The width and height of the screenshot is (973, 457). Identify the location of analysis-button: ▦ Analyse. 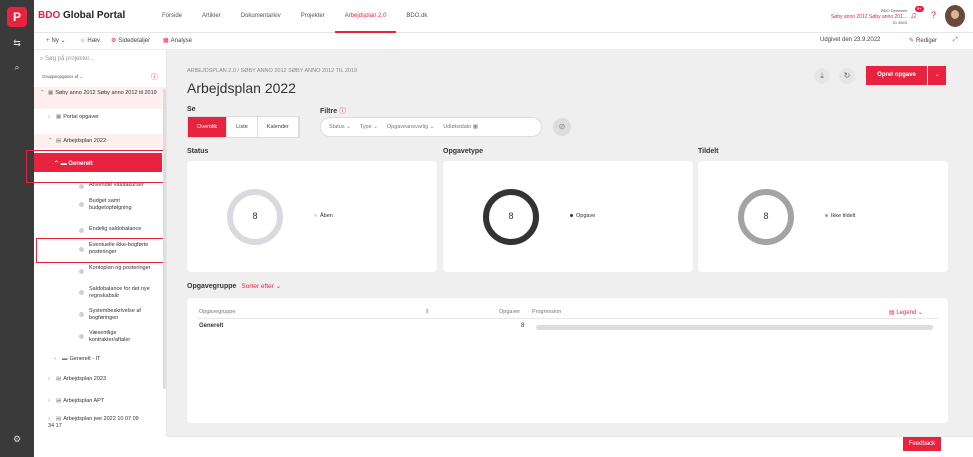
(177, 40).